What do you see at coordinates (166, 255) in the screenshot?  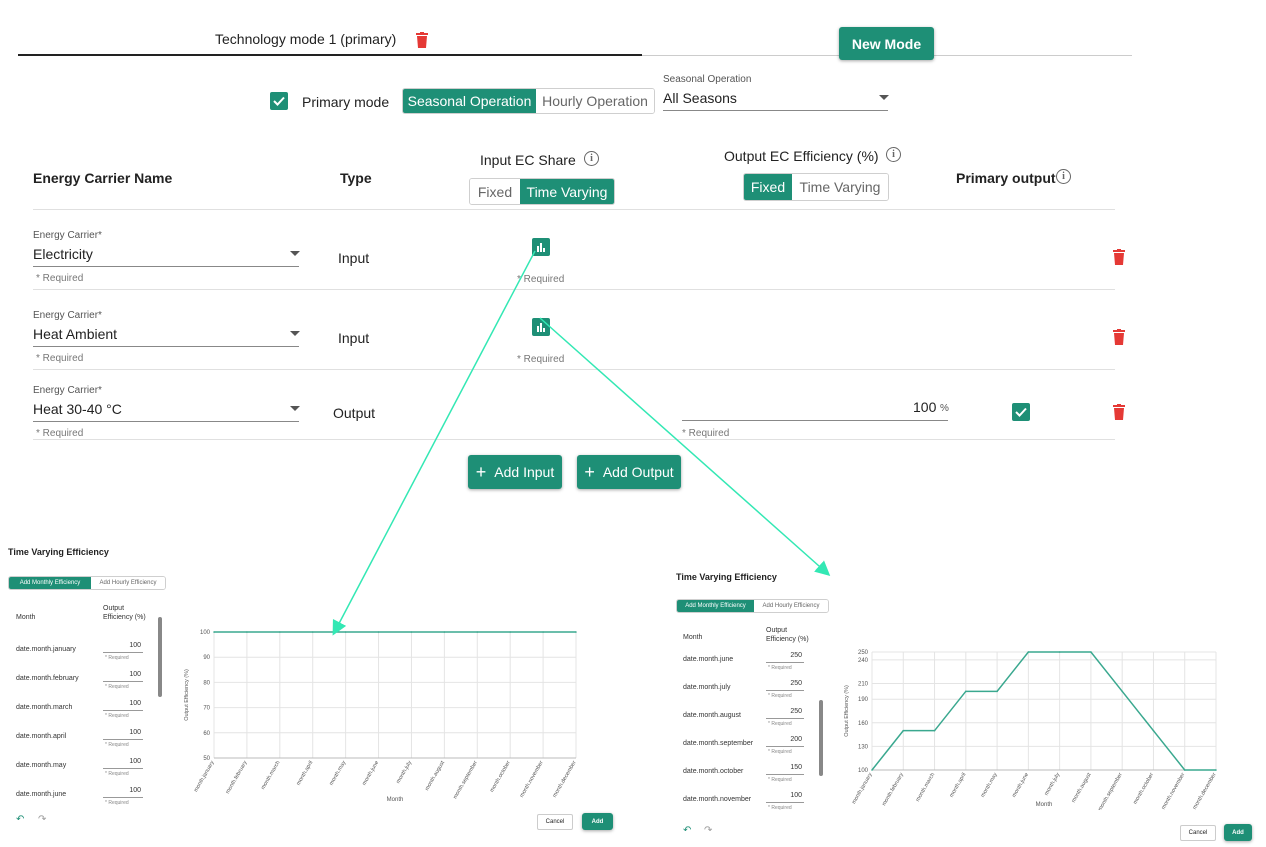 I see `carrier-select: Electricity` at bounding box center [166, 255].